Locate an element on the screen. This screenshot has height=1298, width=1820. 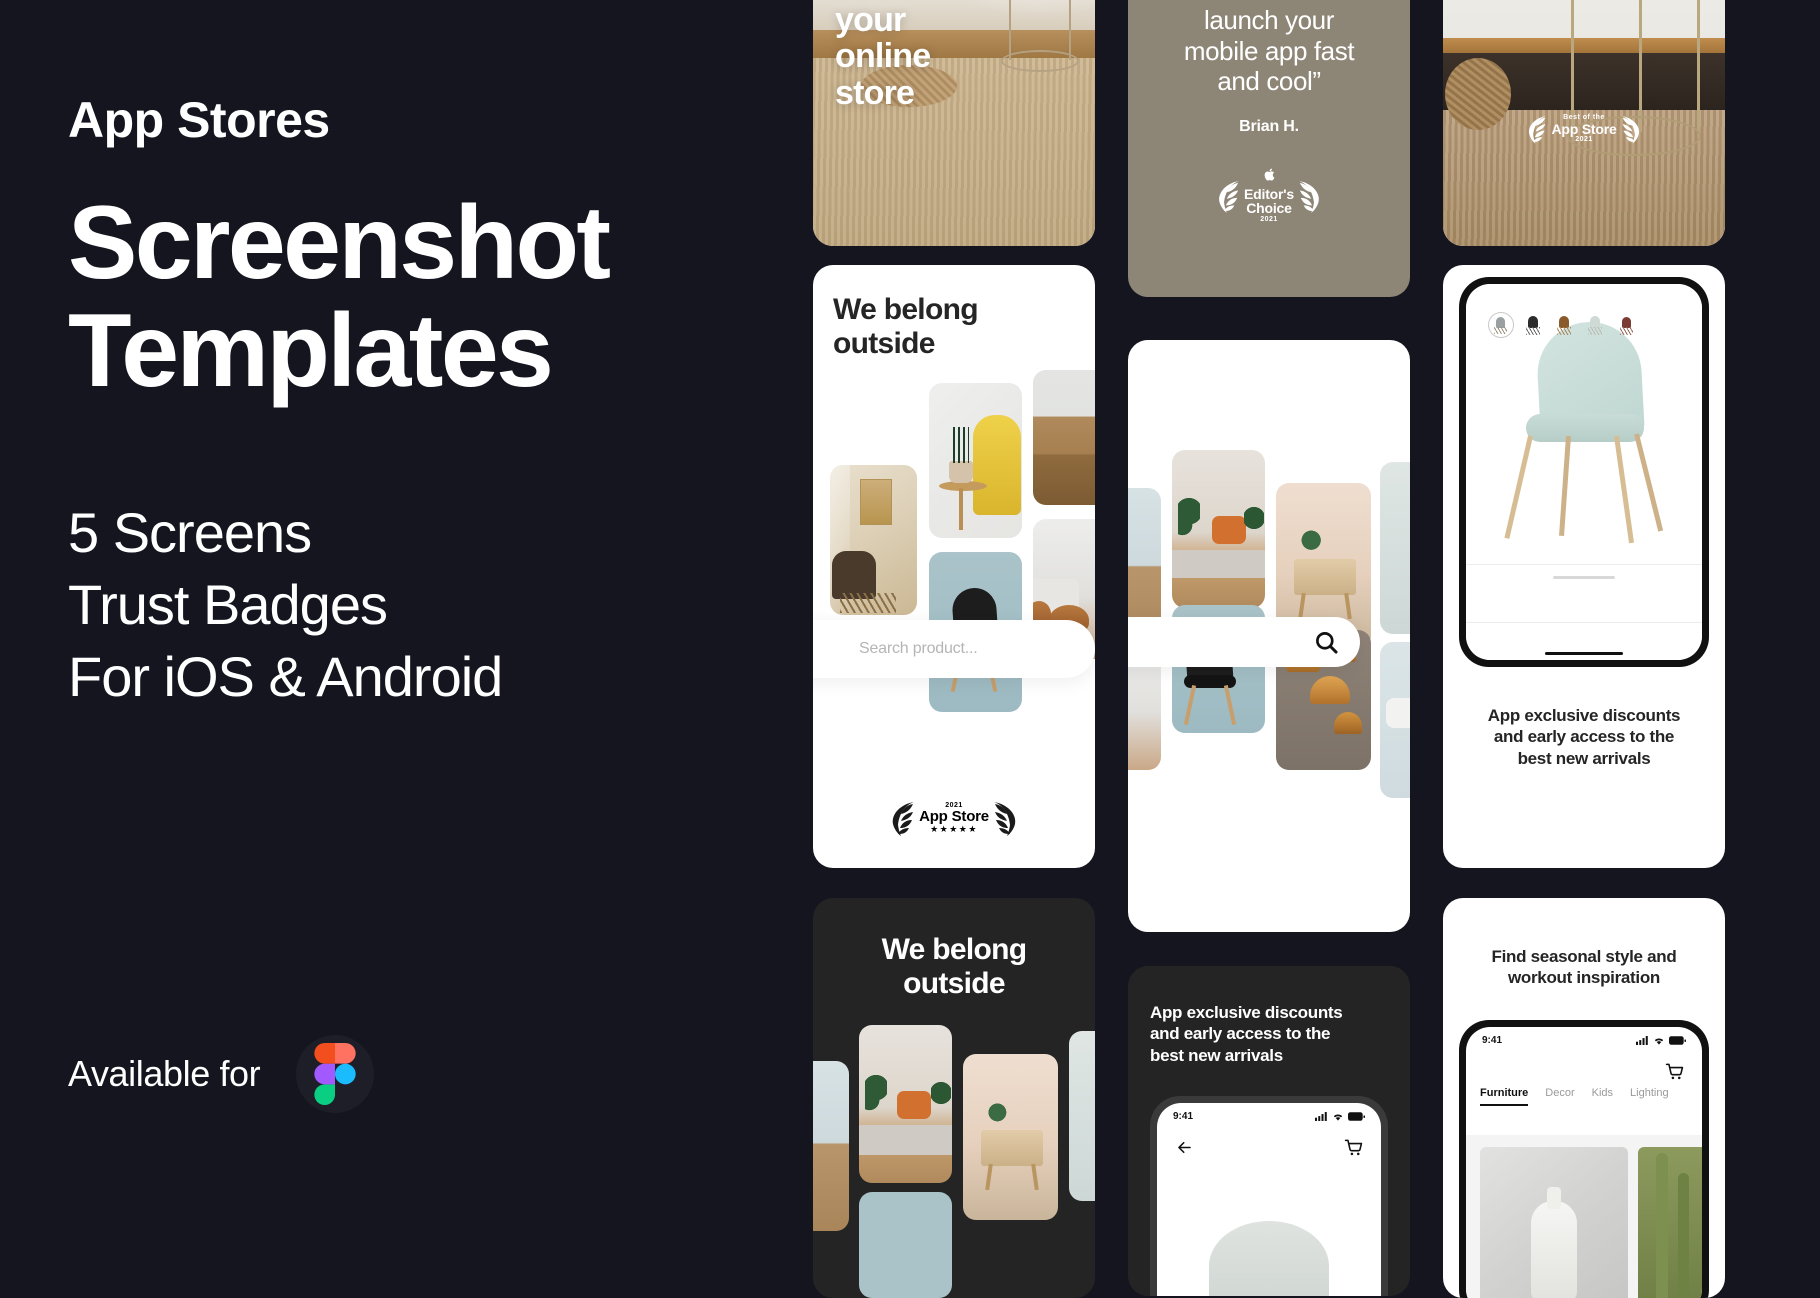
plant-pot-shape is located at coordinates (961, 472).